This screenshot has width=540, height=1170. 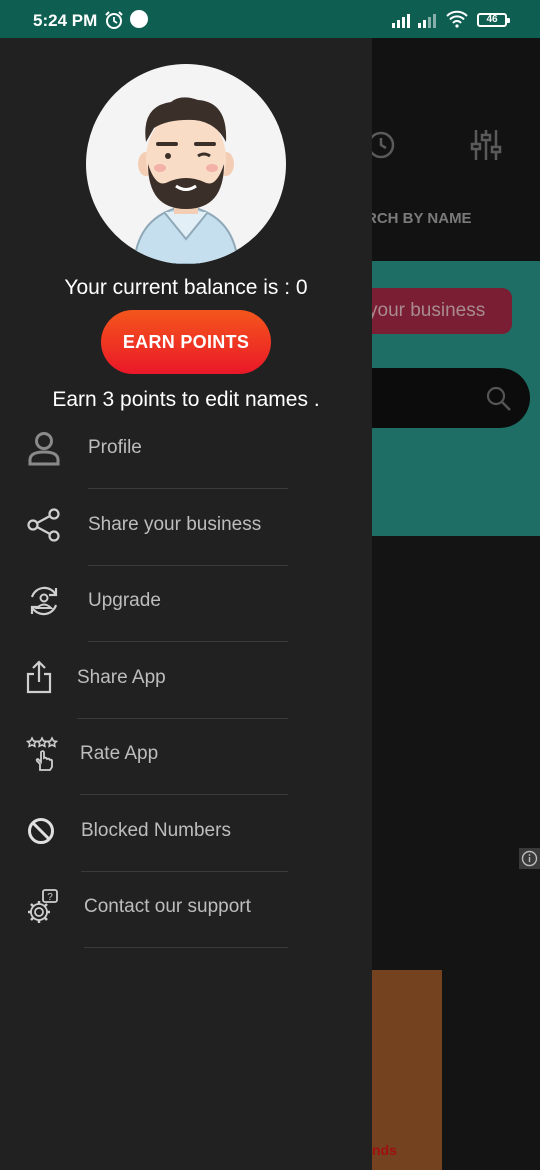 I want to click on ad-banner, so click(x=407, y=1070).